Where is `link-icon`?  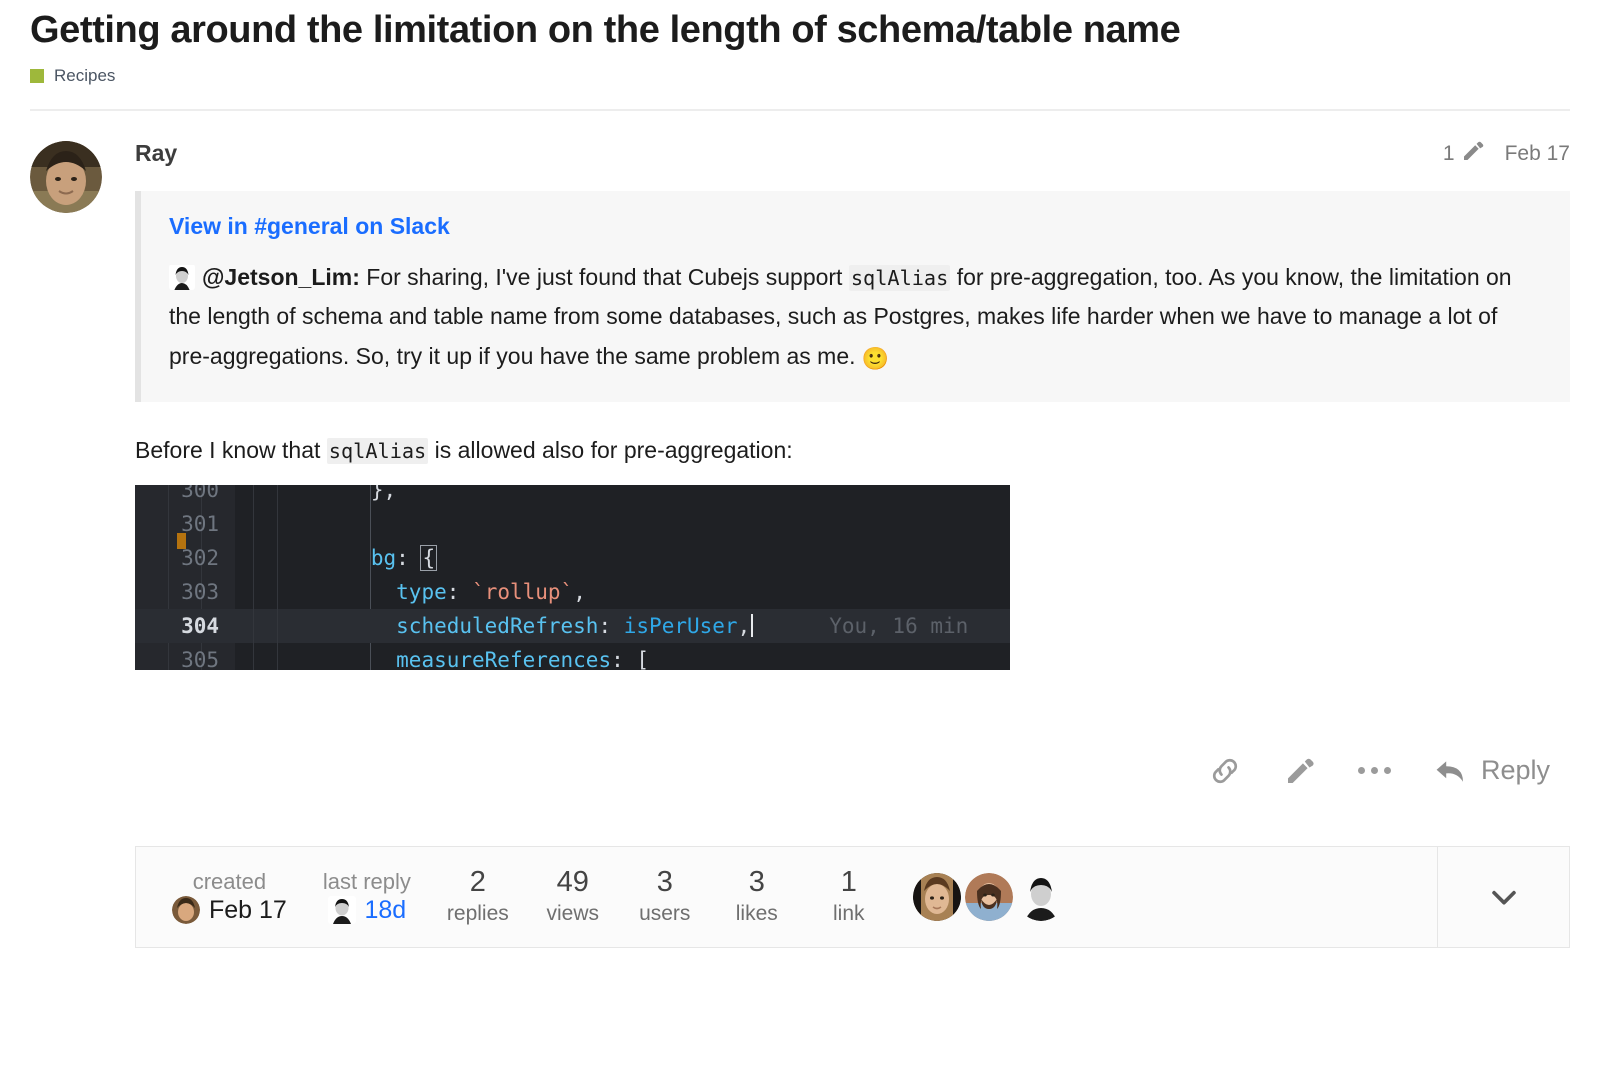 link-icon is located at coordinates (1225, 771).